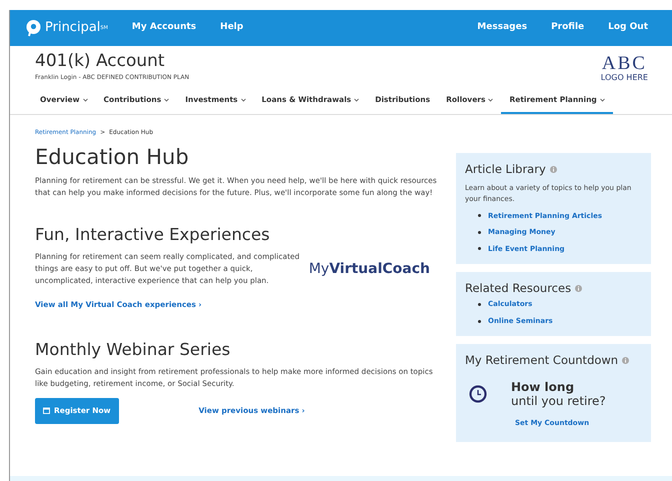  What do you see at coordinates (624, 77) in the screenshot?
I see `logo-caption: LOGO HERE` at bounding box center [624, 77].